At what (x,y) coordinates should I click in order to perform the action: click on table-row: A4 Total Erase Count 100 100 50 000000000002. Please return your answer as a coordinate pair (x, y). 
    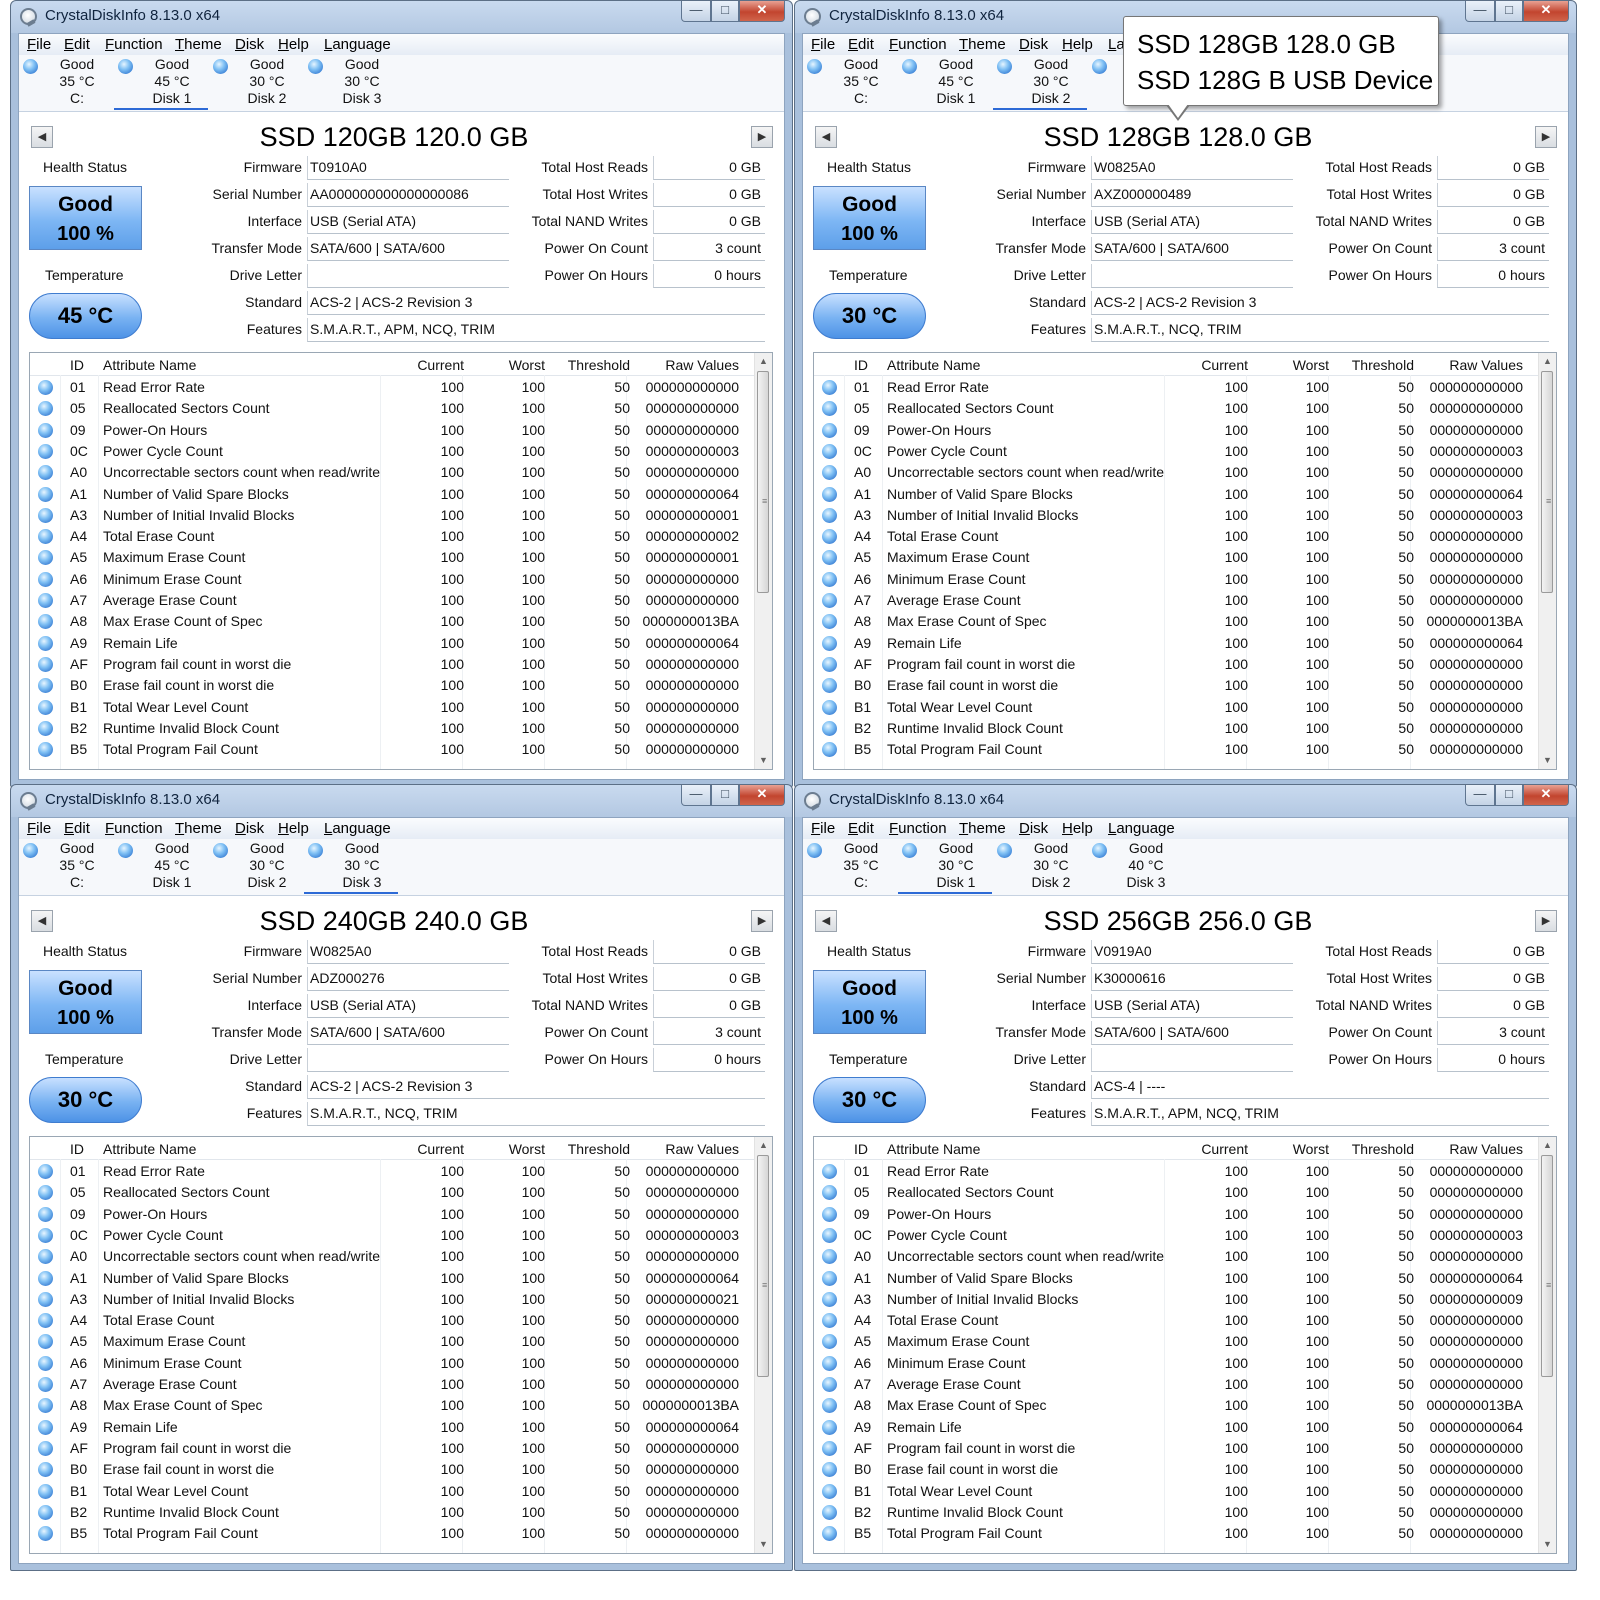
    Looking at the image, I should click on (392, 536).